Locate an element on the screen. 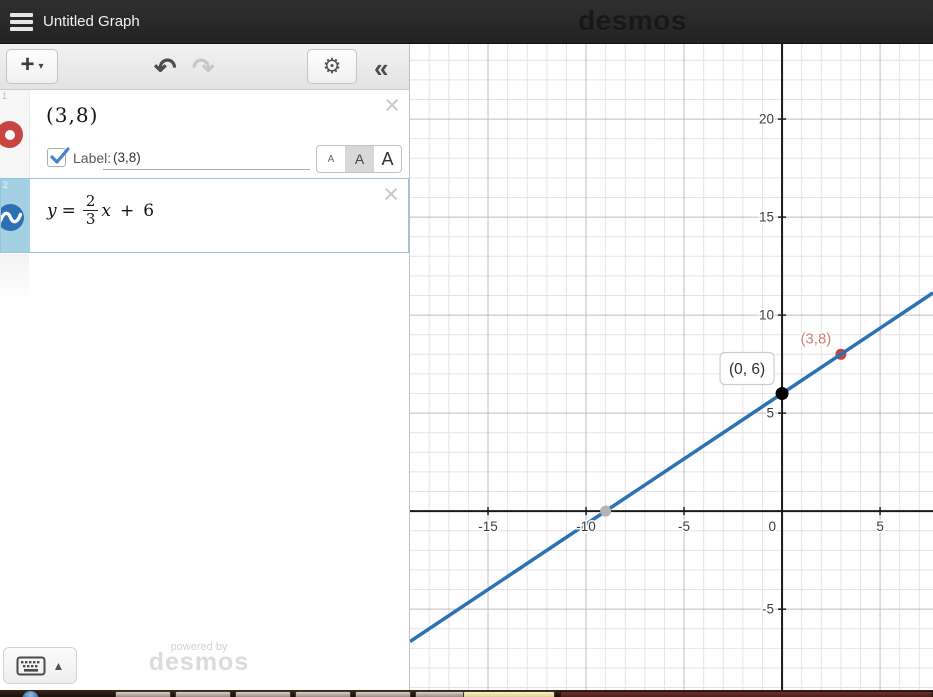 This screenshot has height=697, width=933. expression-latex: (3,8) is located at coordinates (72, 115).